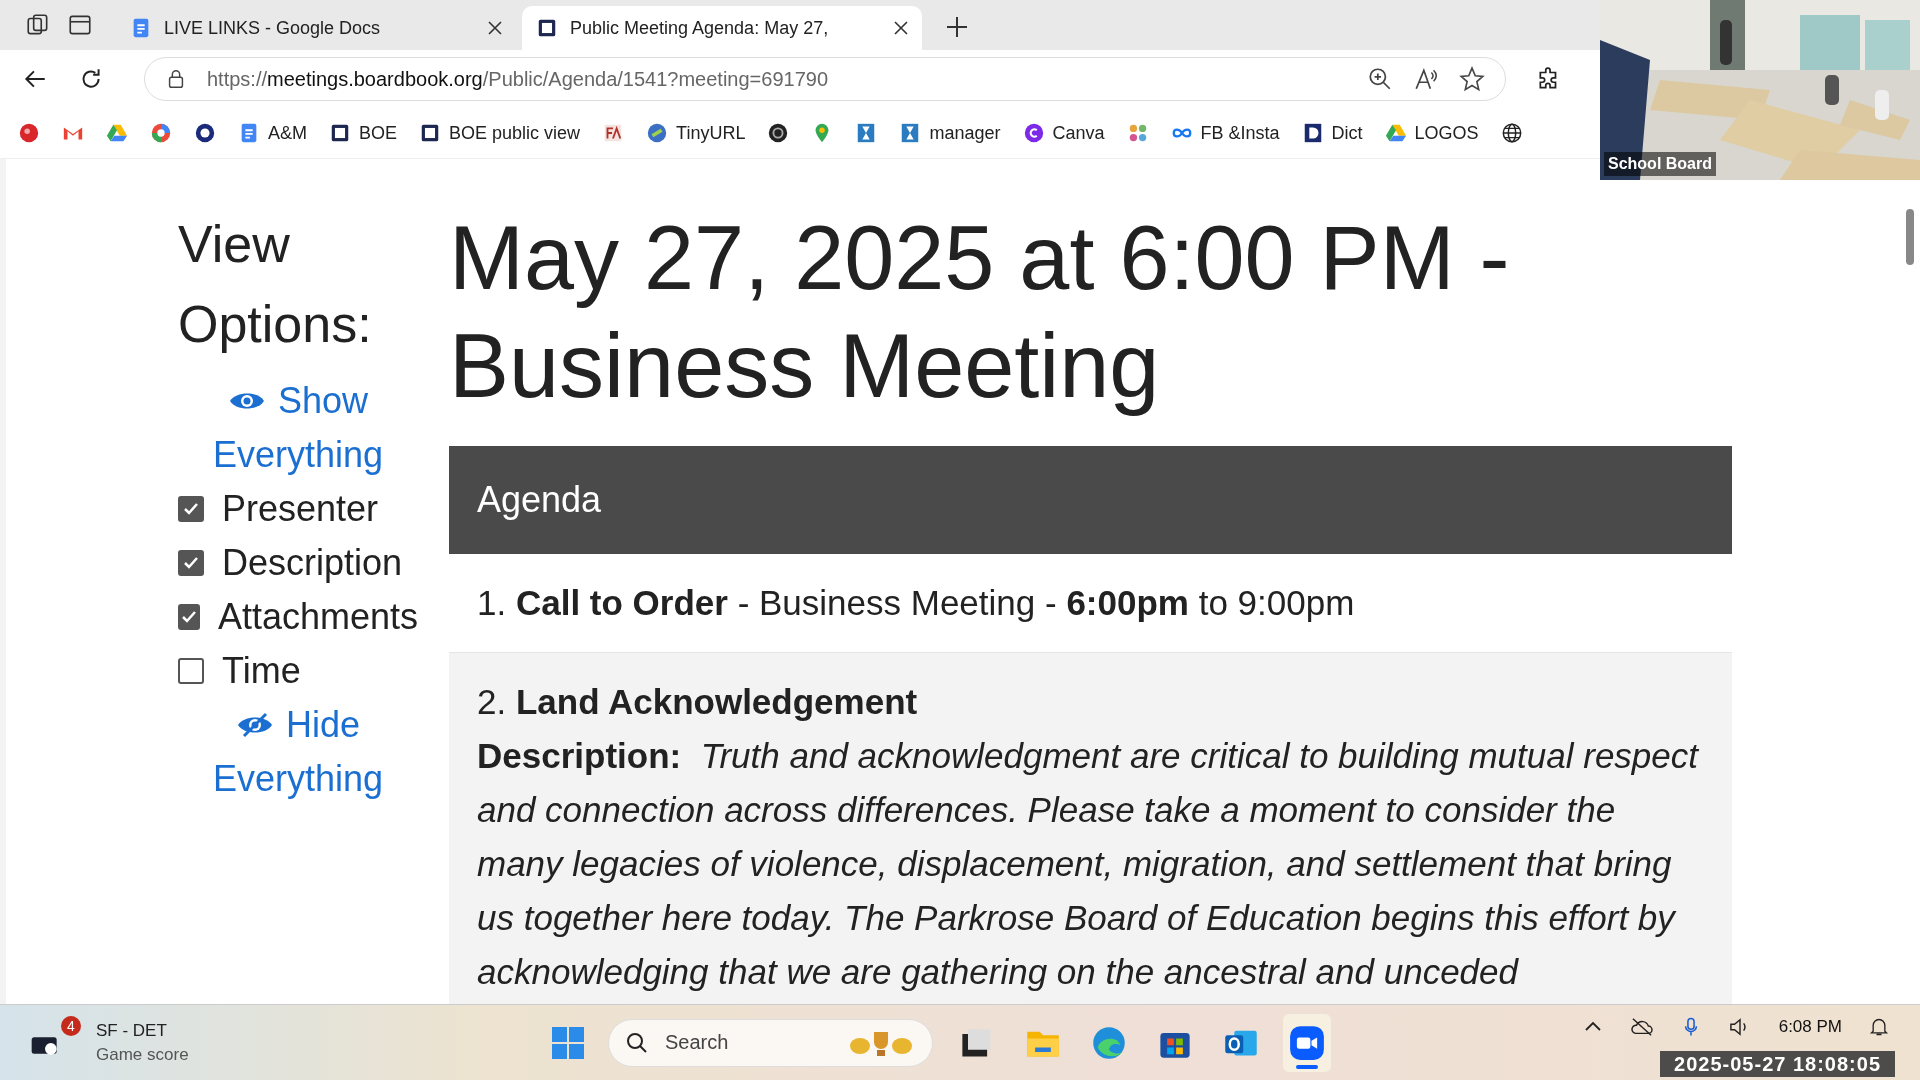 The image size is (1920, 1080). What do you see at coordinates (696, 133) in the screenshot?
I see `bookmark: TinyURL` at bounding box center [696, 133].